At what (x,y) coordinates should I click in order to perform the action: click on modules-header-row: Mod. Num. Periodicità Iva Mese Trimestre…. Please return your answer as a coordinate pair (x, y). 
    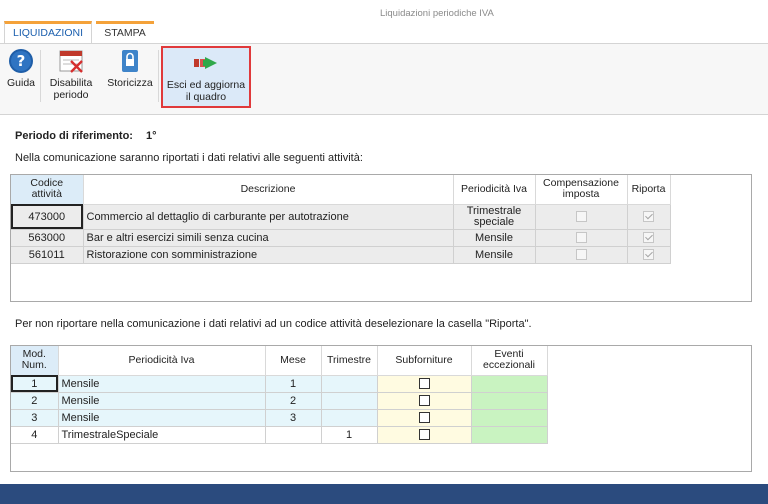
    Looking at the image, I should click on (279, 361).